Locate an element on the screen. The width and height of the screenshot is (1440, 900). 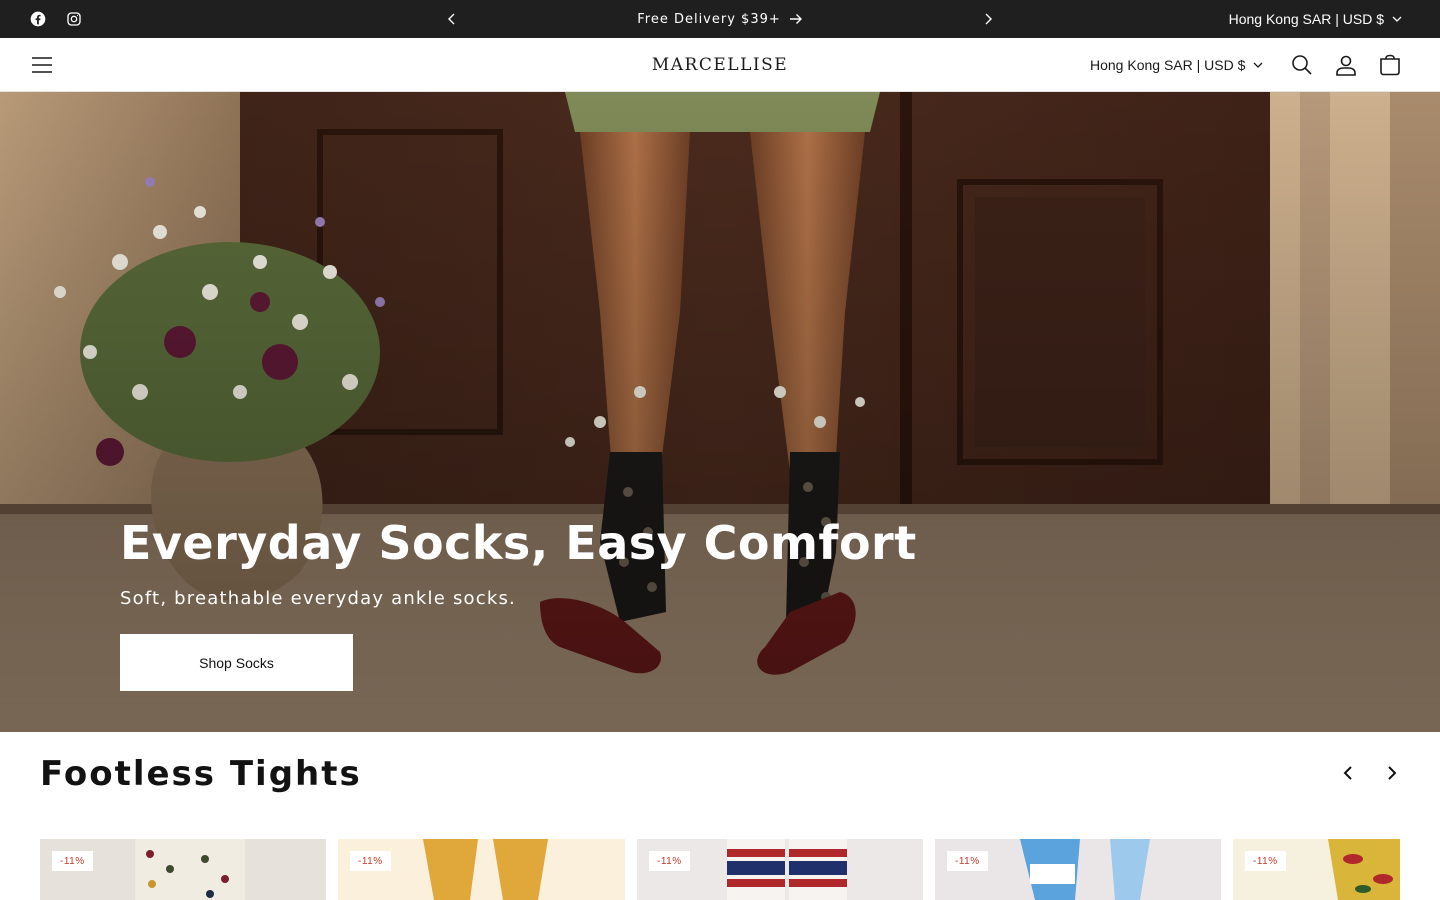
account-icon is located at coordinates (1346, 65).